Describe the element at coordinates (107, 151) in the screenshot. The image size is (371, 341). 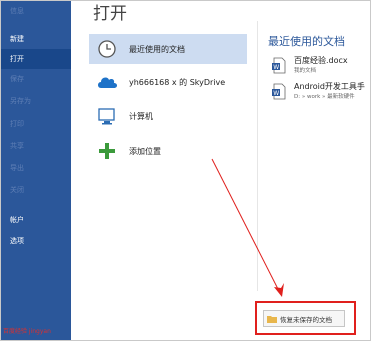
I see `plus-icon` at that location.